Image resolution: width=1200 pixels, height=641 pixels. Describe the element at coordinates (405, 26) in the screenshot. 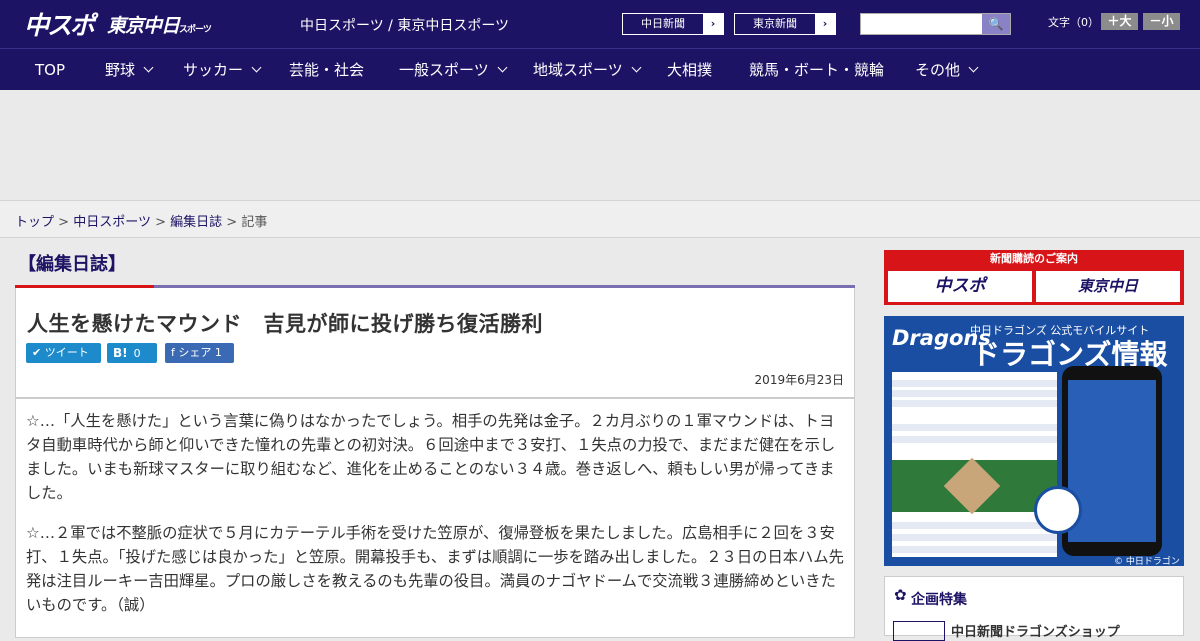

I see `site-title: 中日スポーツ / 東京中日スポーツ` at that location.